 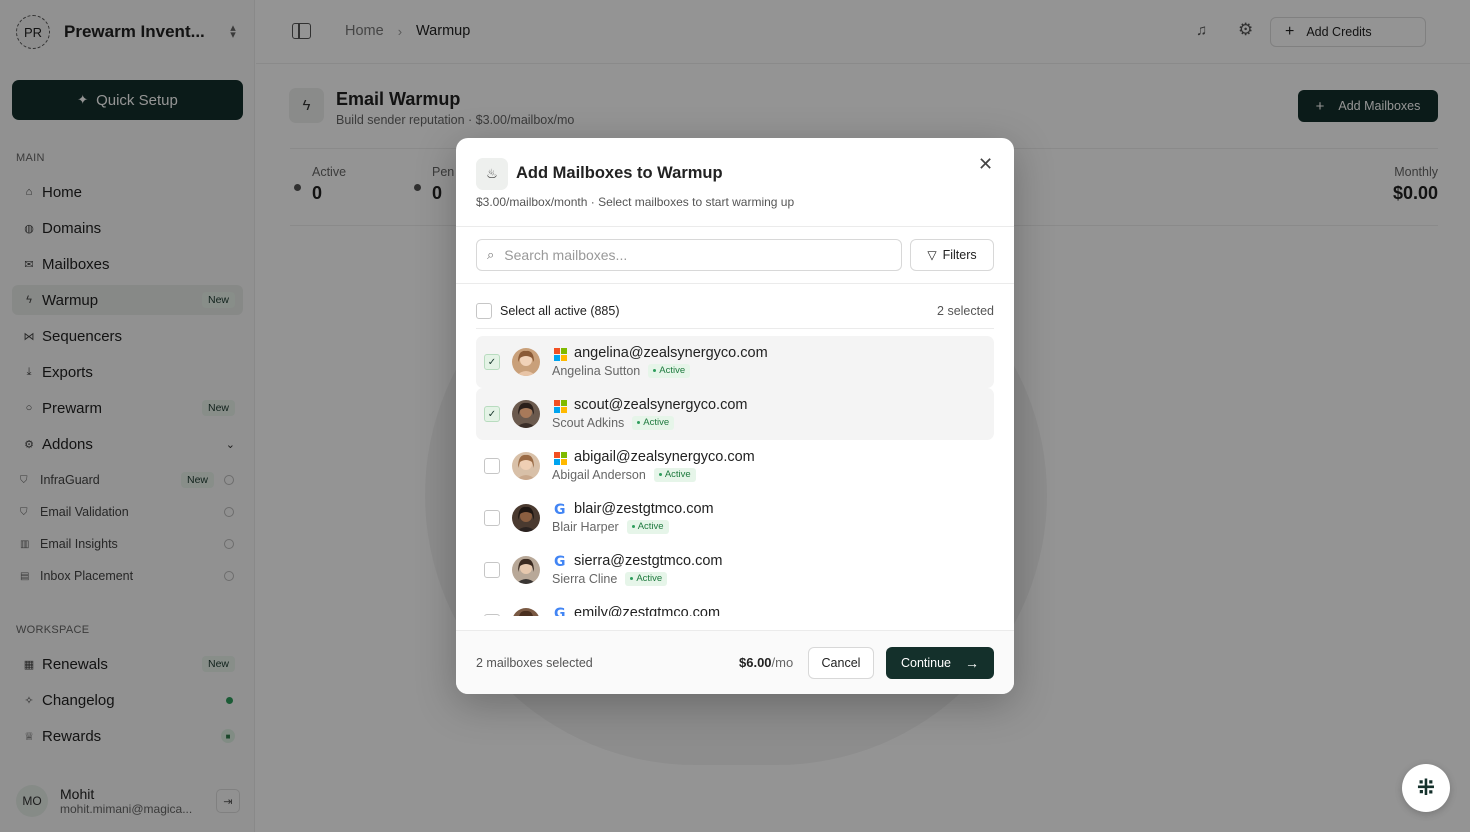 What do you see at coordinates (782, 662) in the screenshot?
I see `price-unit: /mo` at bounding box center [782, 662].